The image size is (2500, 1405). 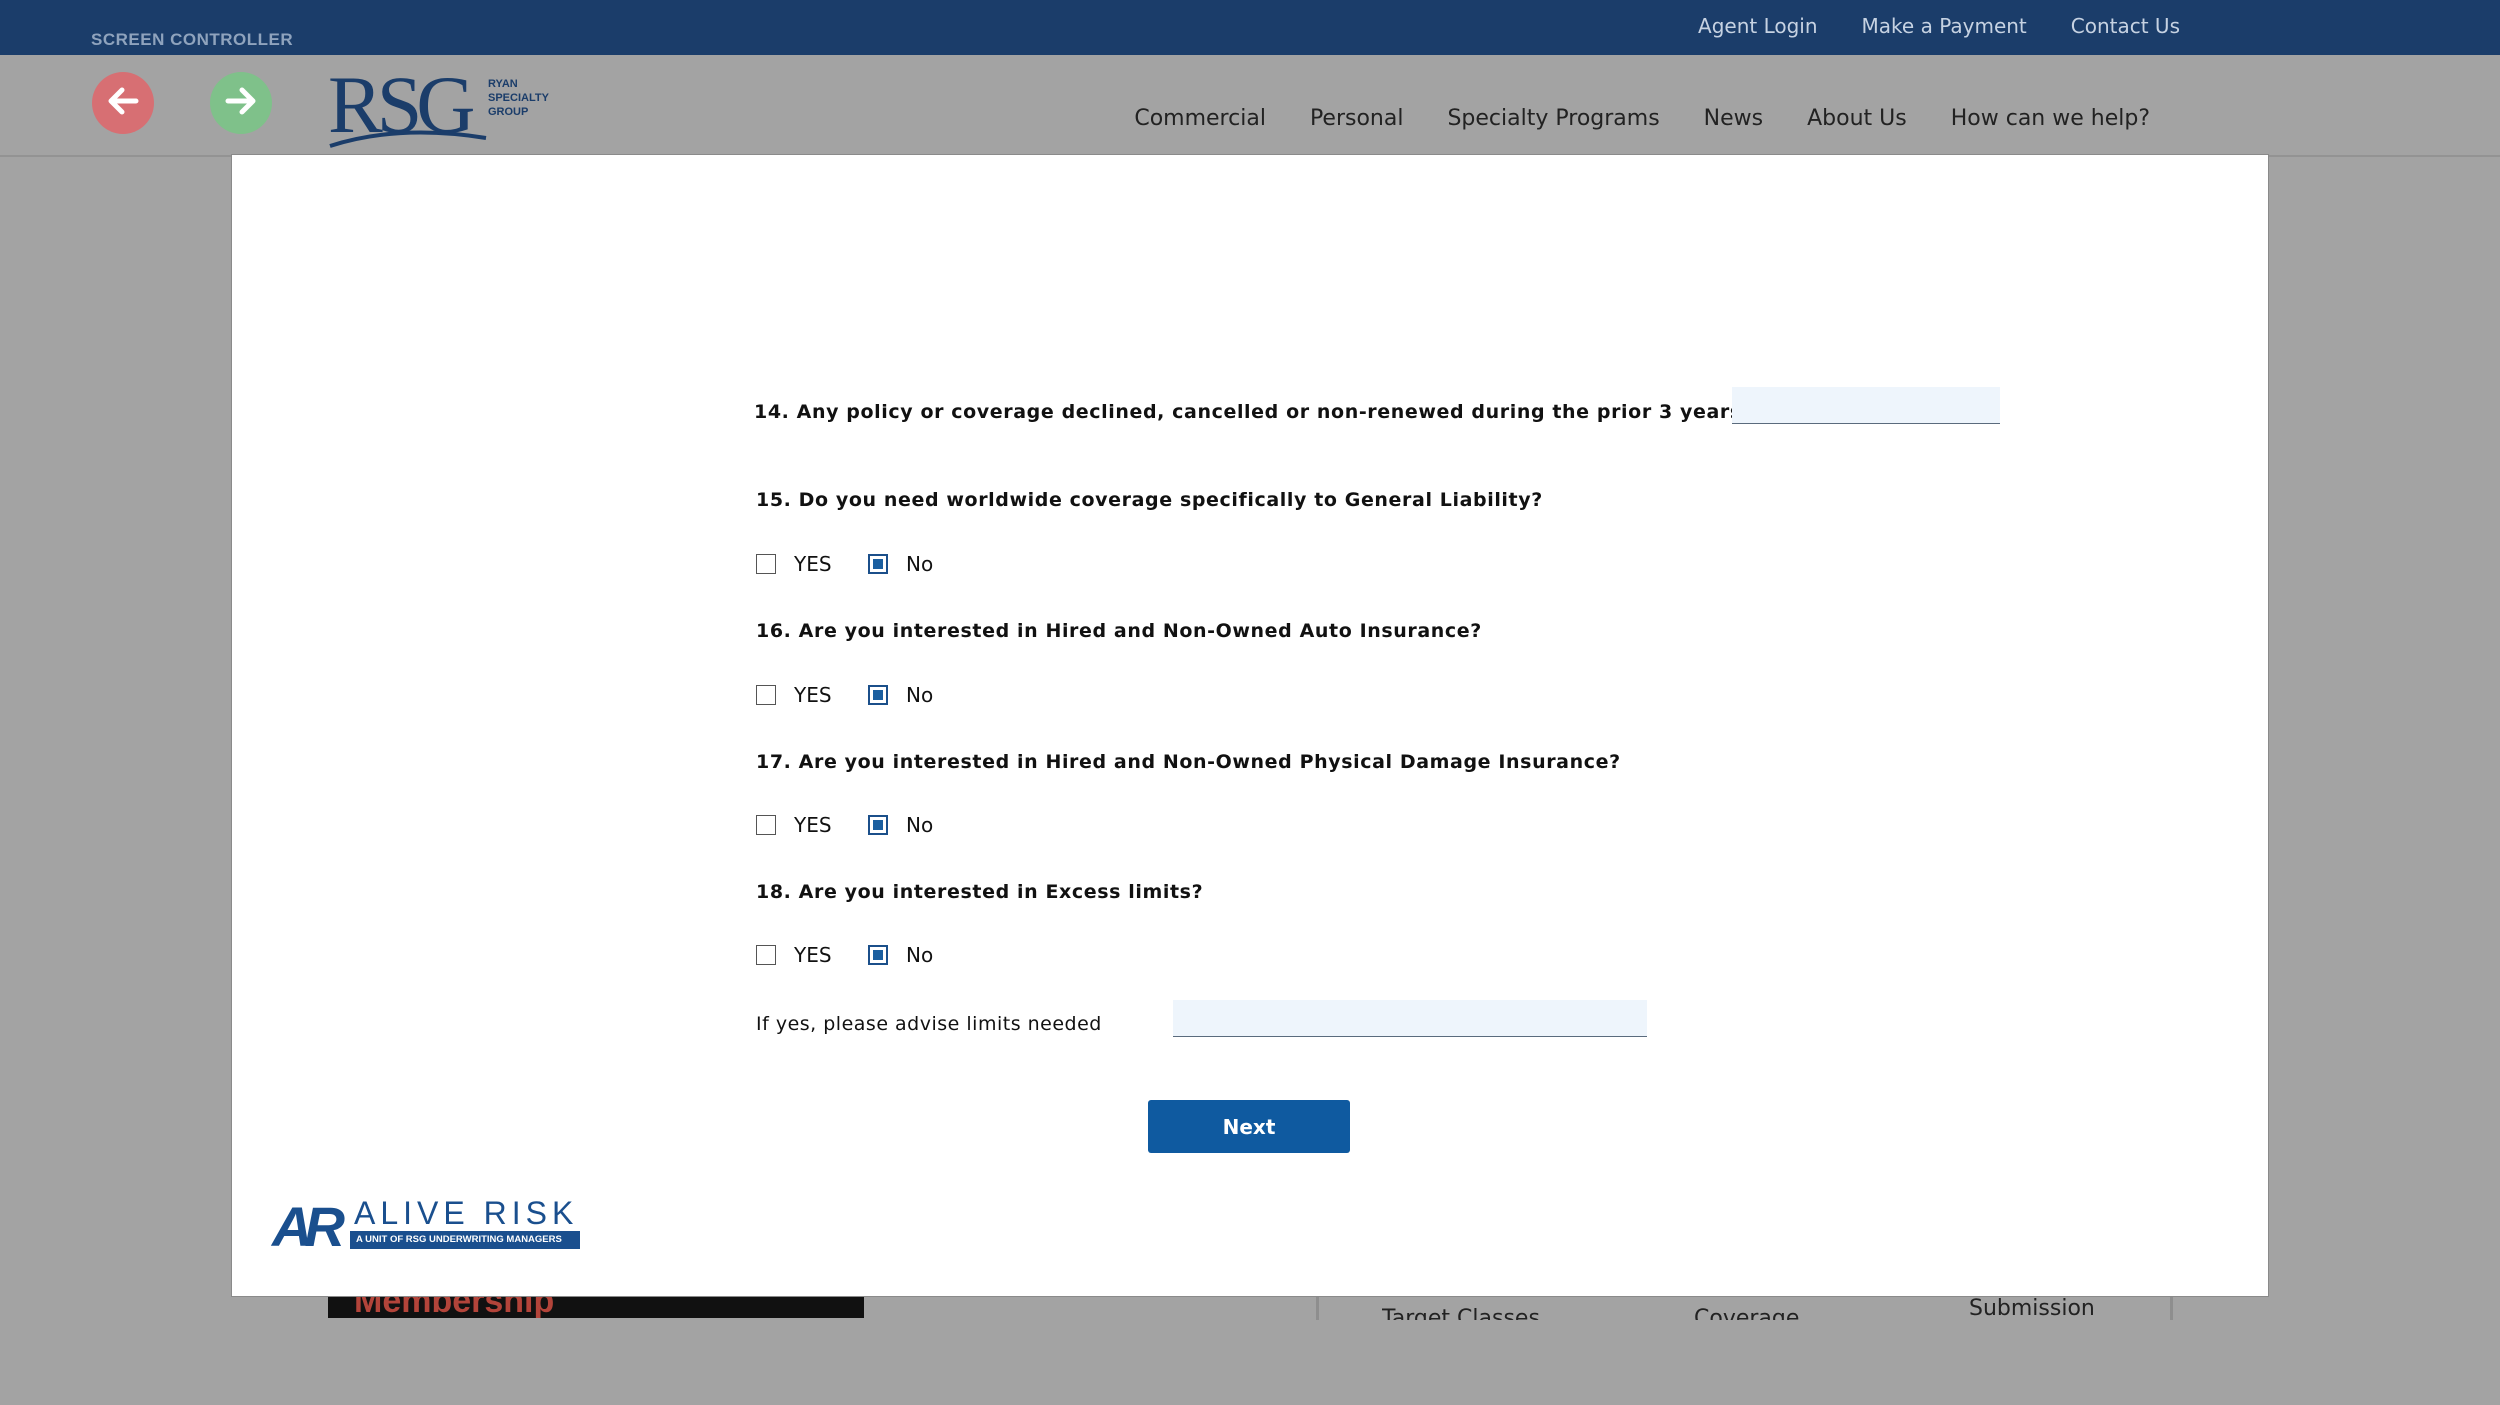 What do you see at coordinates (1866, 405) in the screenshot?
I see `q14-input` at bounding box center [1866, 405].